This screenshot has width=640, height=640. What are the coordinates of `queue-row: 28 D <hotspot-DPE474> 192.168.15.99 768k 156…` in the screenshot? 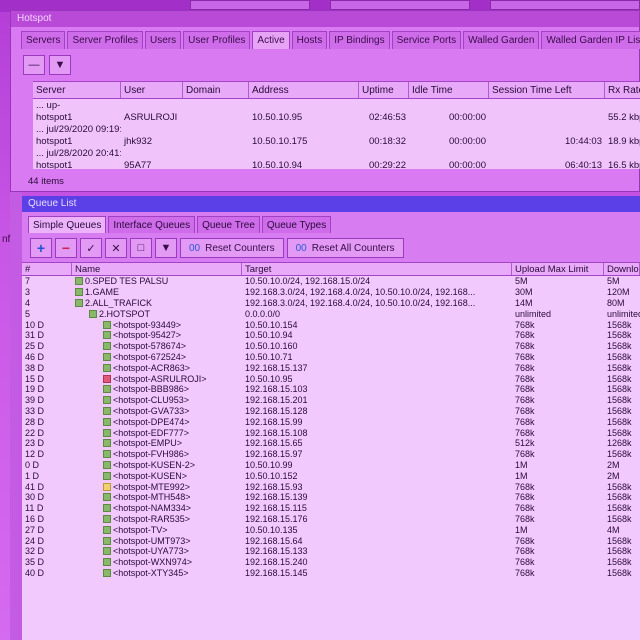 It's located at (331, 421).